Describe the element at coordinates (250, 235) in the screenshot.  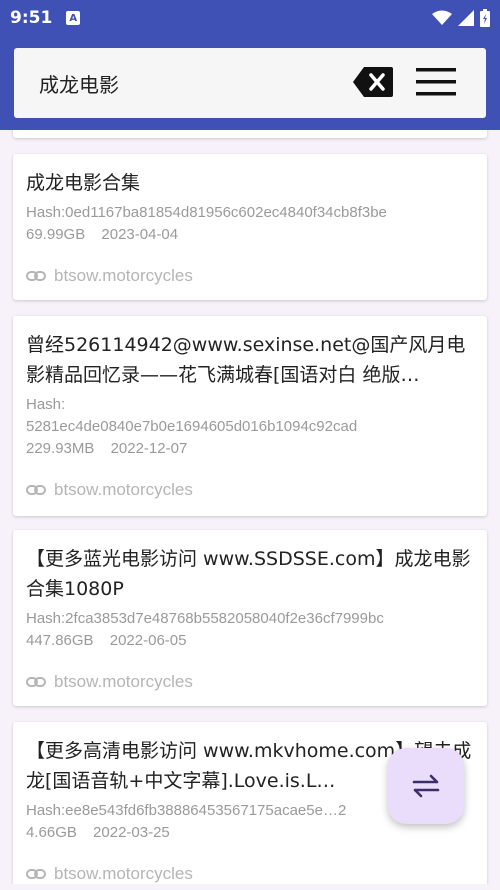
I see `result-meta: 69.99GB 2023-04-04` at that location.